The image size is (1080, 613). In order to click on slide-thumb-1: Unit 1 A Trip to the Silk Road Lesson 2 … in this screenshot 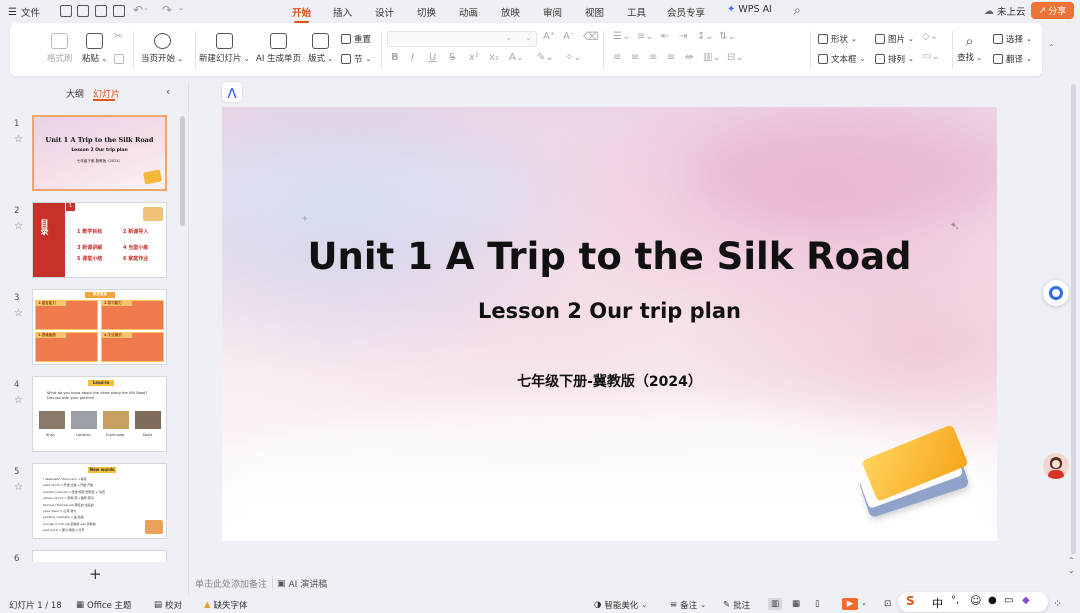, I will do `click(99, 153)`.